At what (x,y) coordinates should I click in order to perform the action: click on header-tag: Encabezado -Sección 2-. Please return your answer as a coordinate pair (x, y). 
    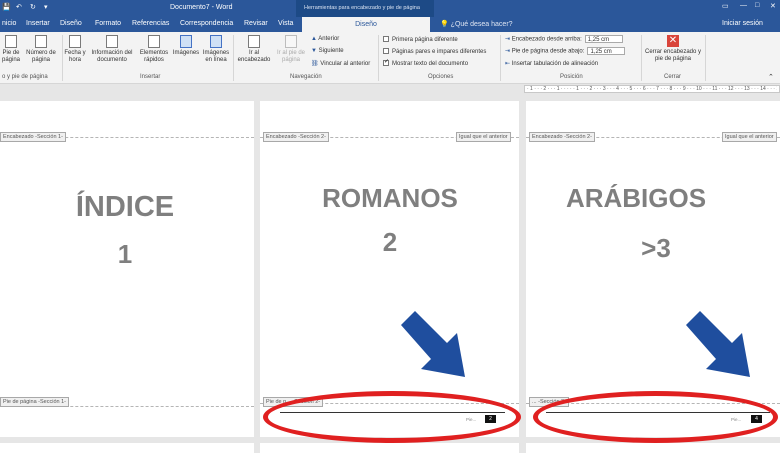
    Looking at the image, I should click on (296, 137).